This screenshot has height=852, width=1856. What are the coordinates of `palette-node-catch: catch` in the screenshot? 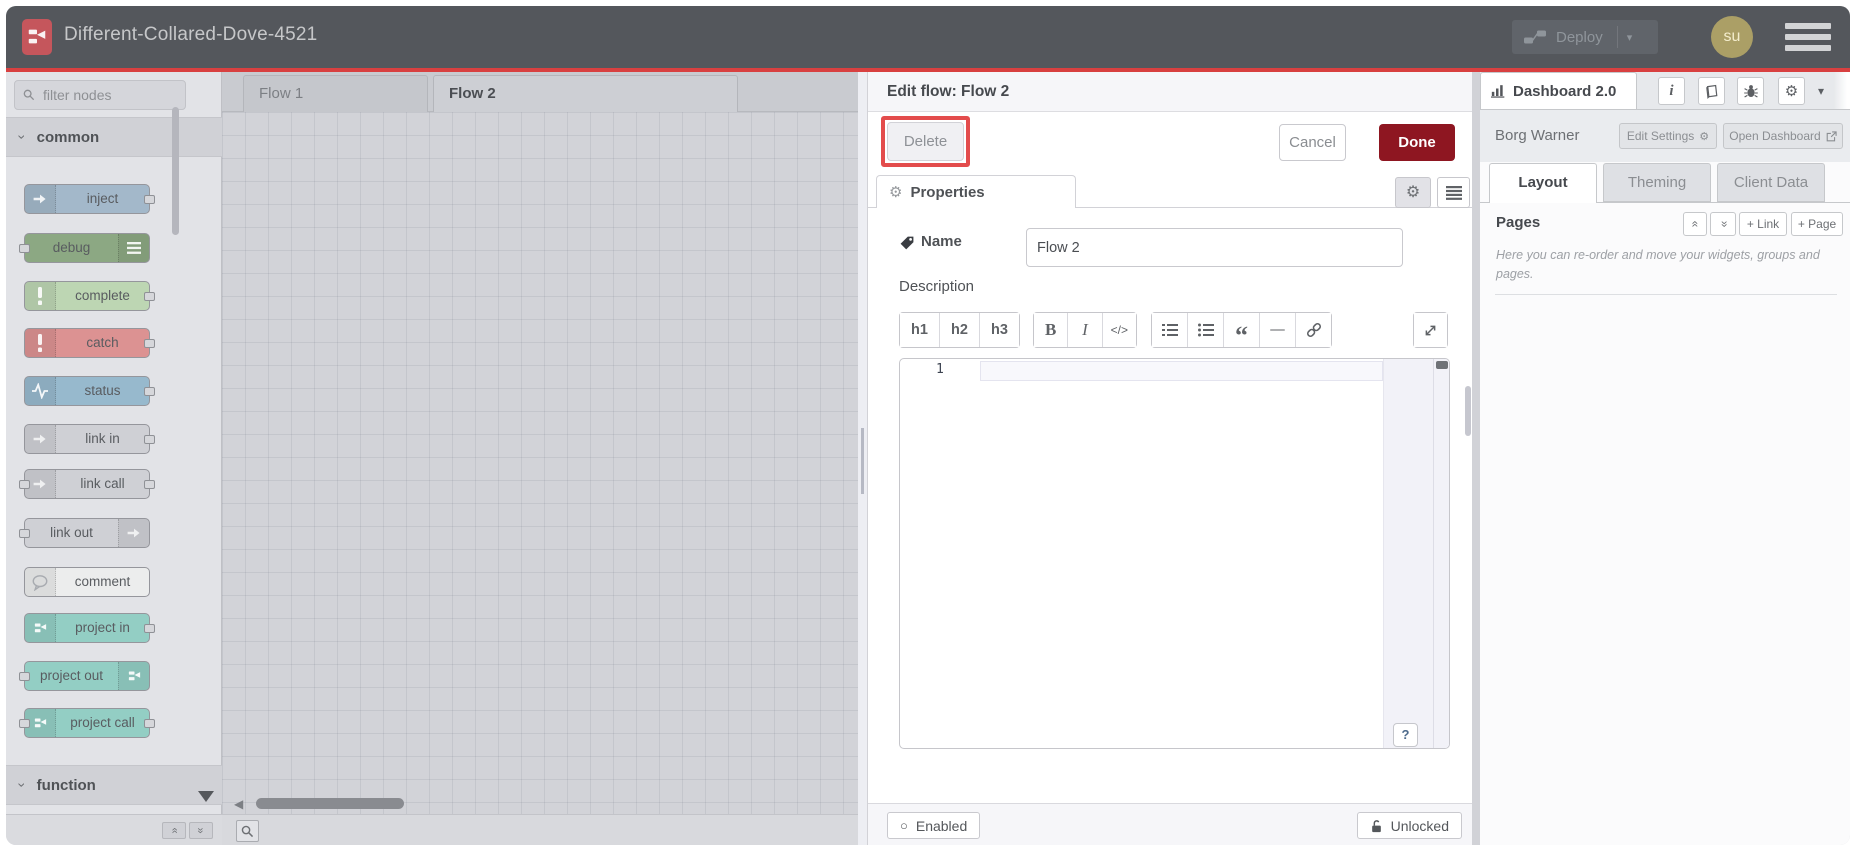 It's located at (89, 343).